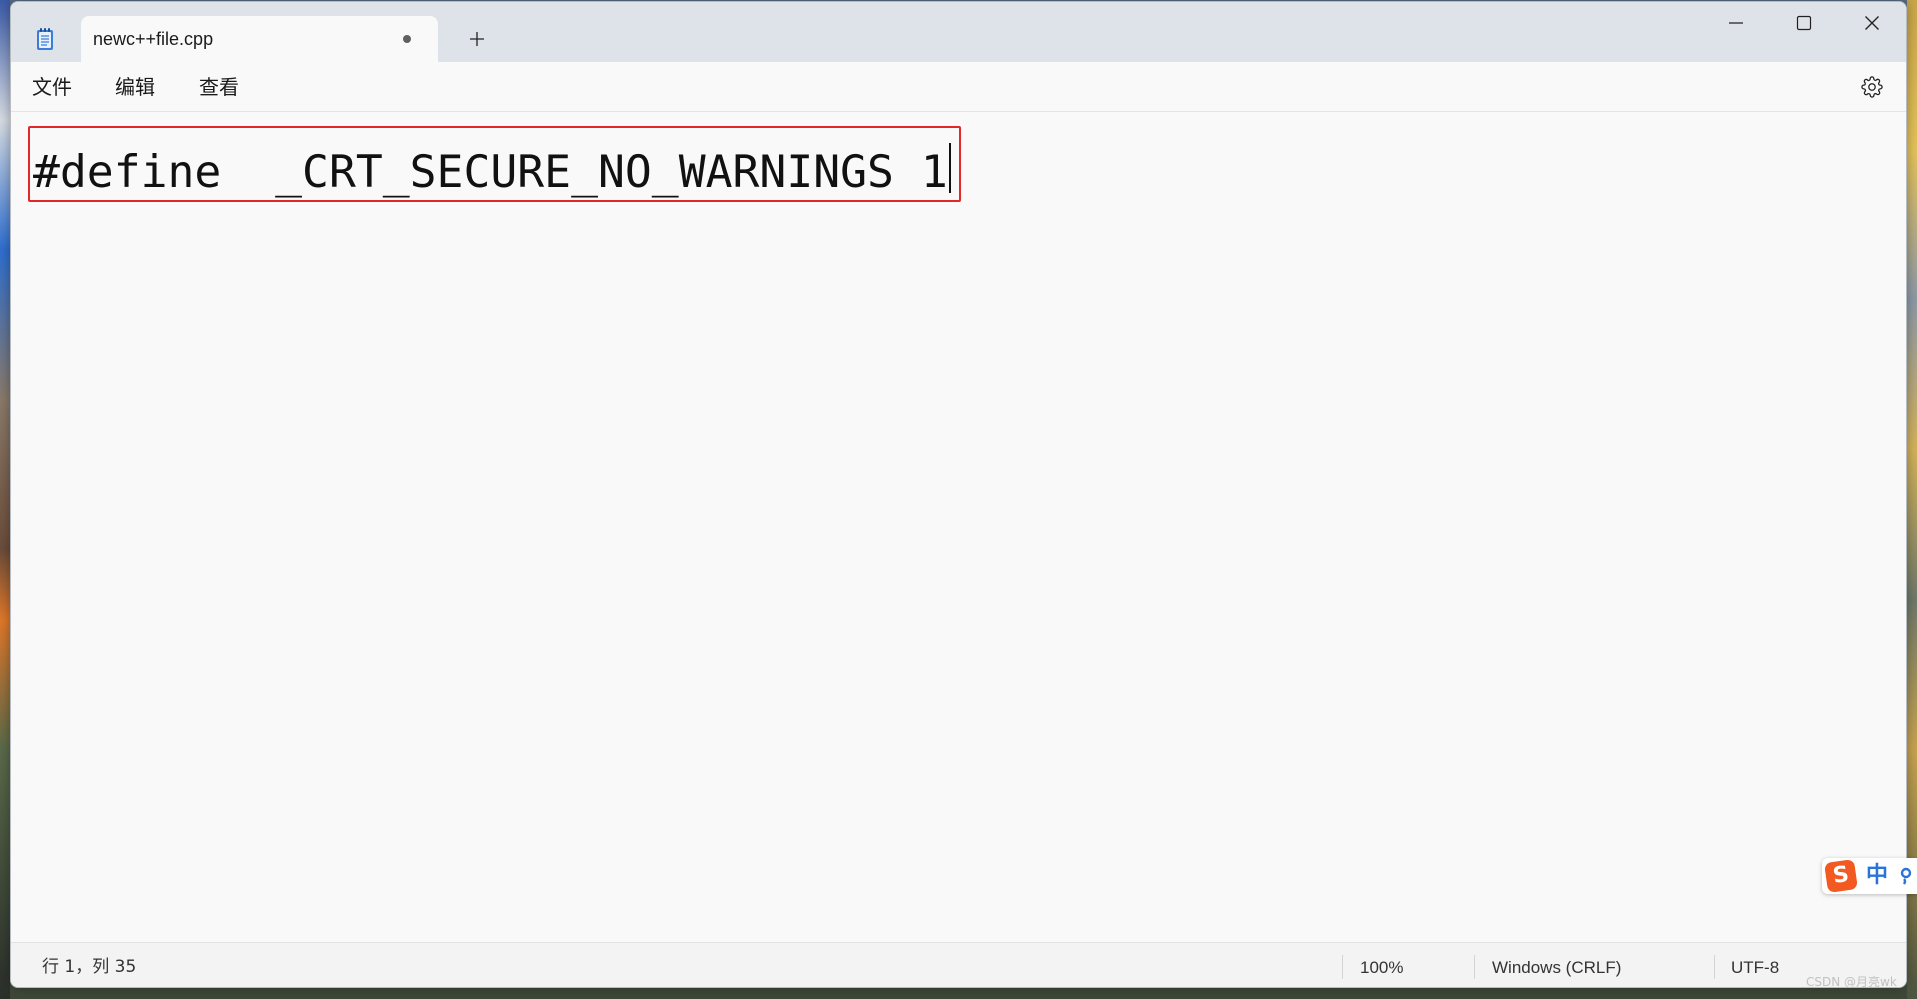 Image resolution: width=1917 pixels, height=999 pixels. Describe the element at coordinates (1877, 876) in the screenshot. I see `ime-mode-toggle: 中` at that location.